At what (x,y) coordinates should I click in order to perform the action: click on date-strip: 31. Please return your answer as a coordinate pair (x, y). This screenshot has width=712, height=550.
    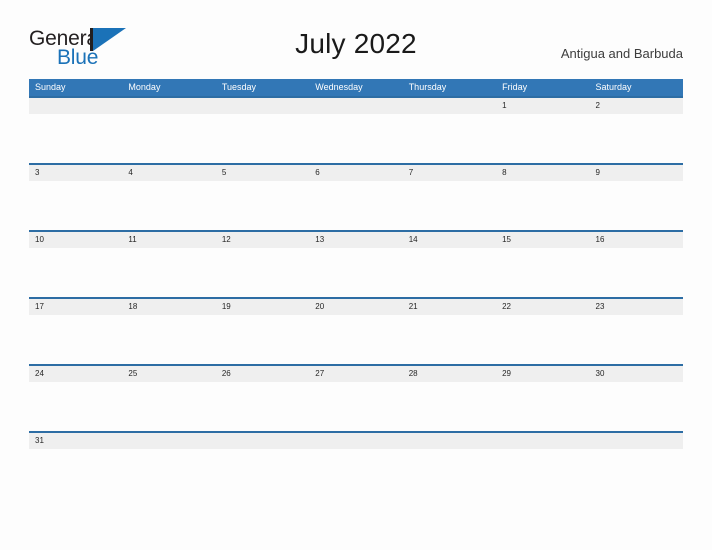
    Looking at the image, I should click on (356, 441).